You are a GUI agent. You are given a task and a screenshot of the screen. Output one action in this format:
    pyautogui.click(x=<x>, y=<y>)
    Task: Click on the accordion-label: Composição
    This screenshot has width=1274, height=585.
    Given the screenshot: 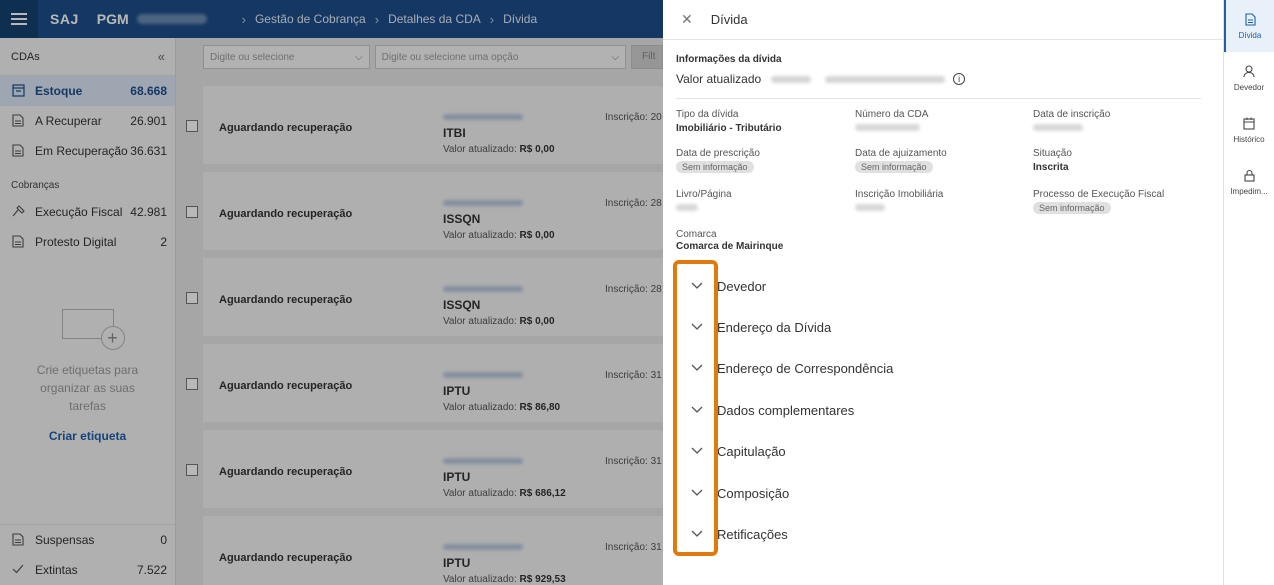 What is the action you would take?
    pyautogui.click(x=753, y=493)
    